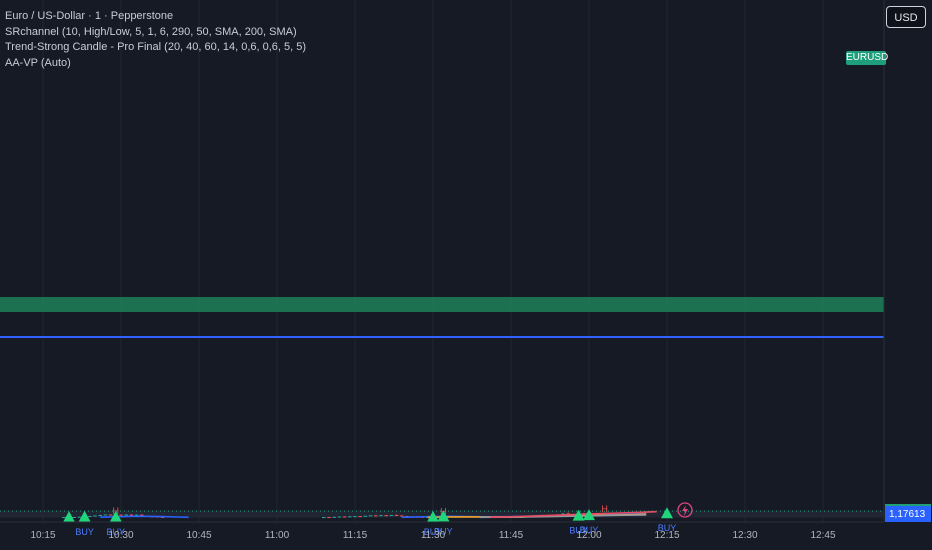 The width and height of the screenshot is (932, 550). I want to click on time-tick-label: 12:15, so click(666, 535).